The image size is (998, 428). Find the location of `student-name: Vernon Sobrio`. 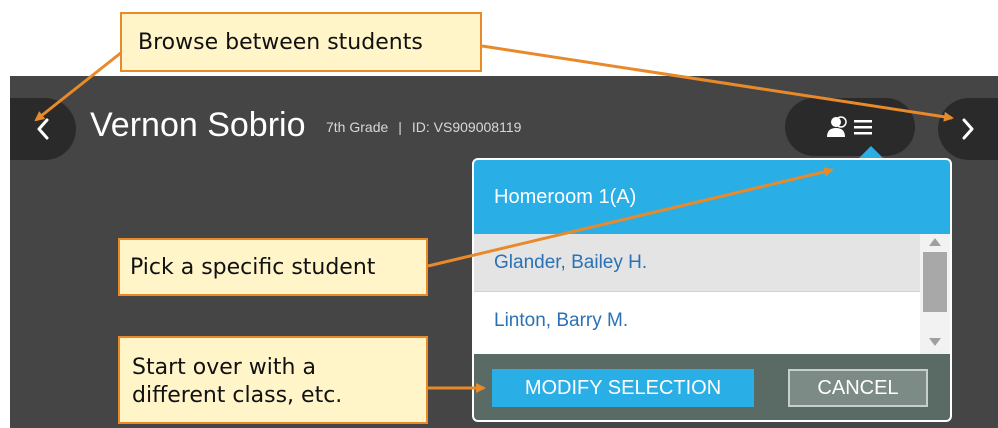

student-name: Vernon Sobrio is located at coordinates (198, 125).